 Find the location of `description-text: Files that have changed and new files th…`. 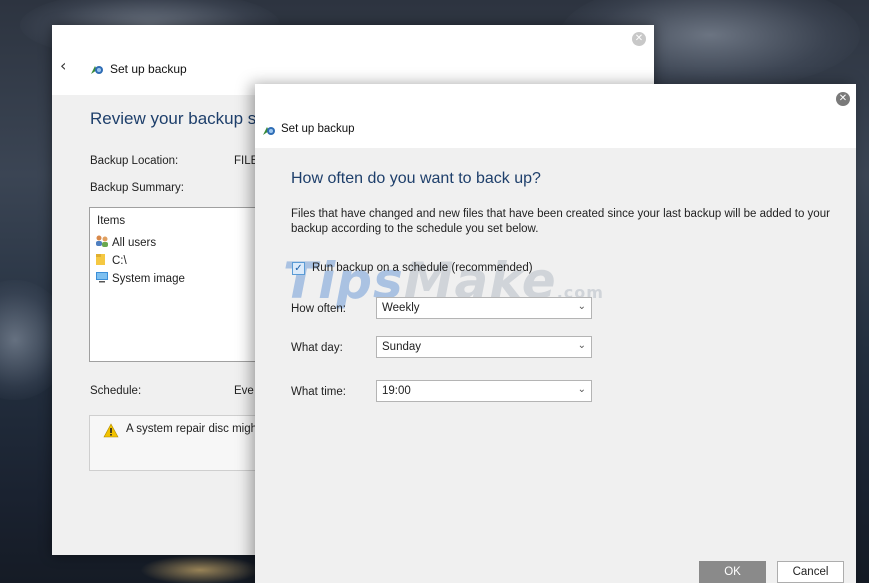

description-text: Files that have changed and new files th… is located at coordinates (560, 221).